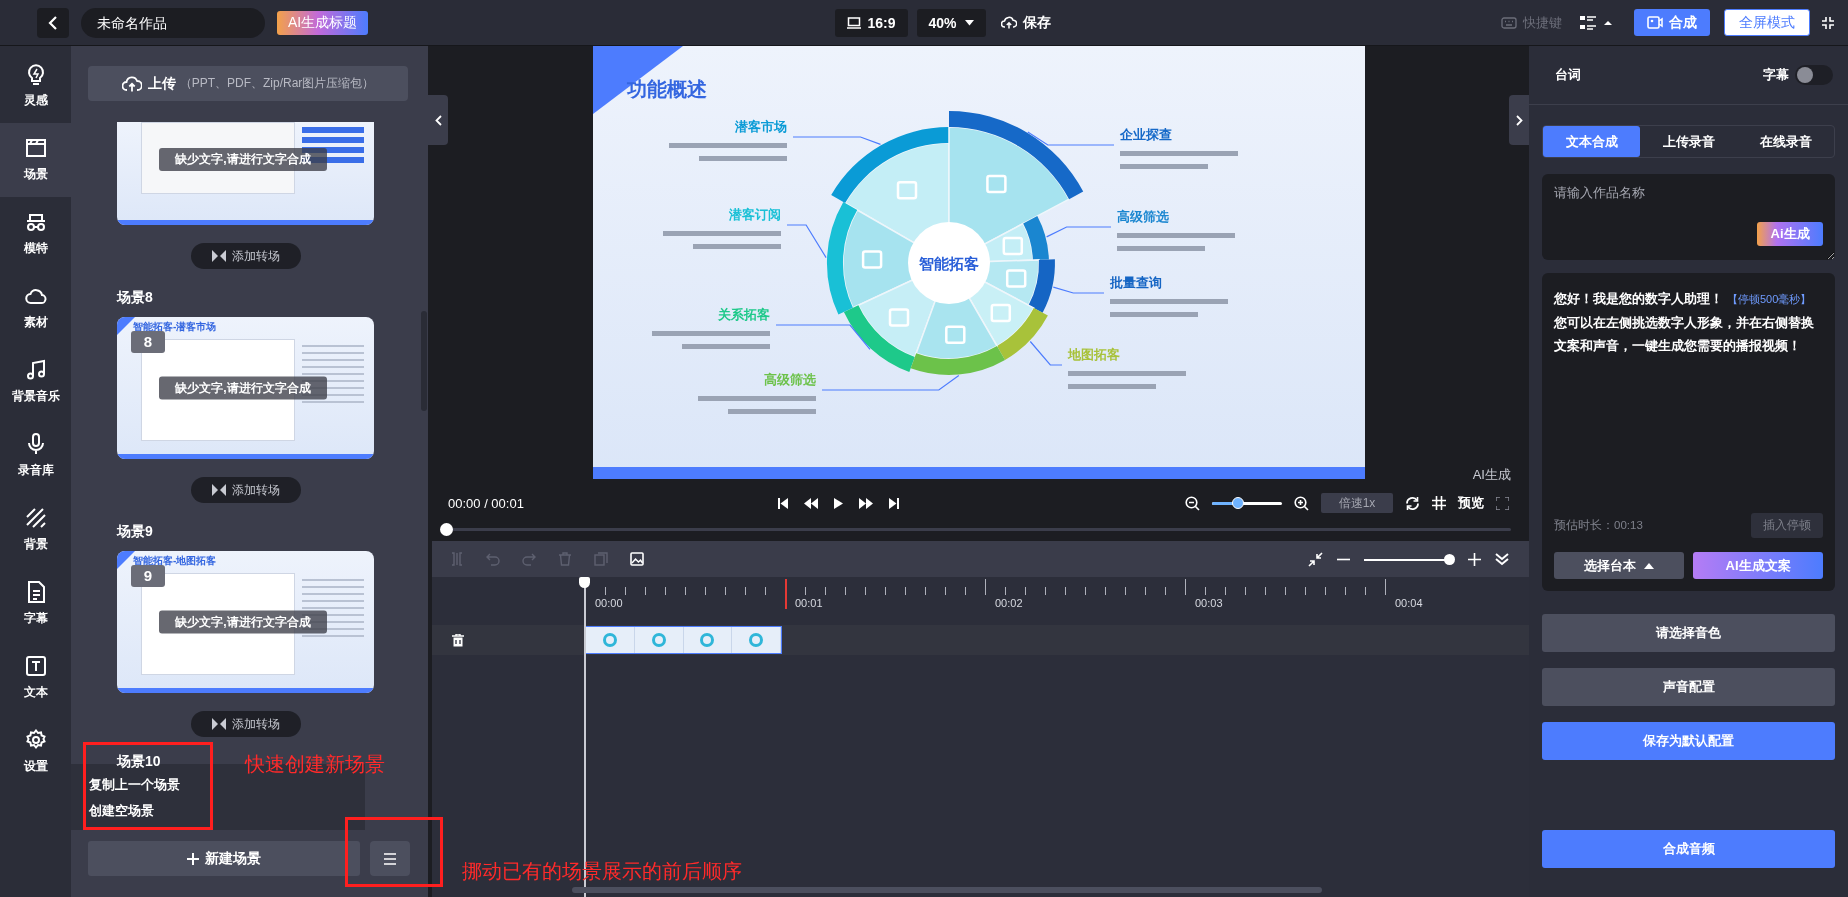 The height and width of the screenshot is (897, 1848). I want to click on ruler-label: 00:00, so click(609, 603).